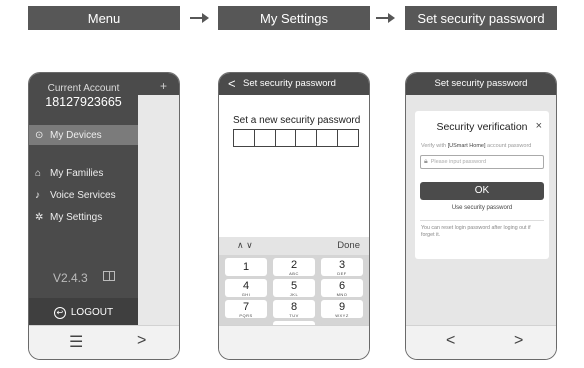 The image size is (584, 368). I want to click on book-icon, so click(109, 276).